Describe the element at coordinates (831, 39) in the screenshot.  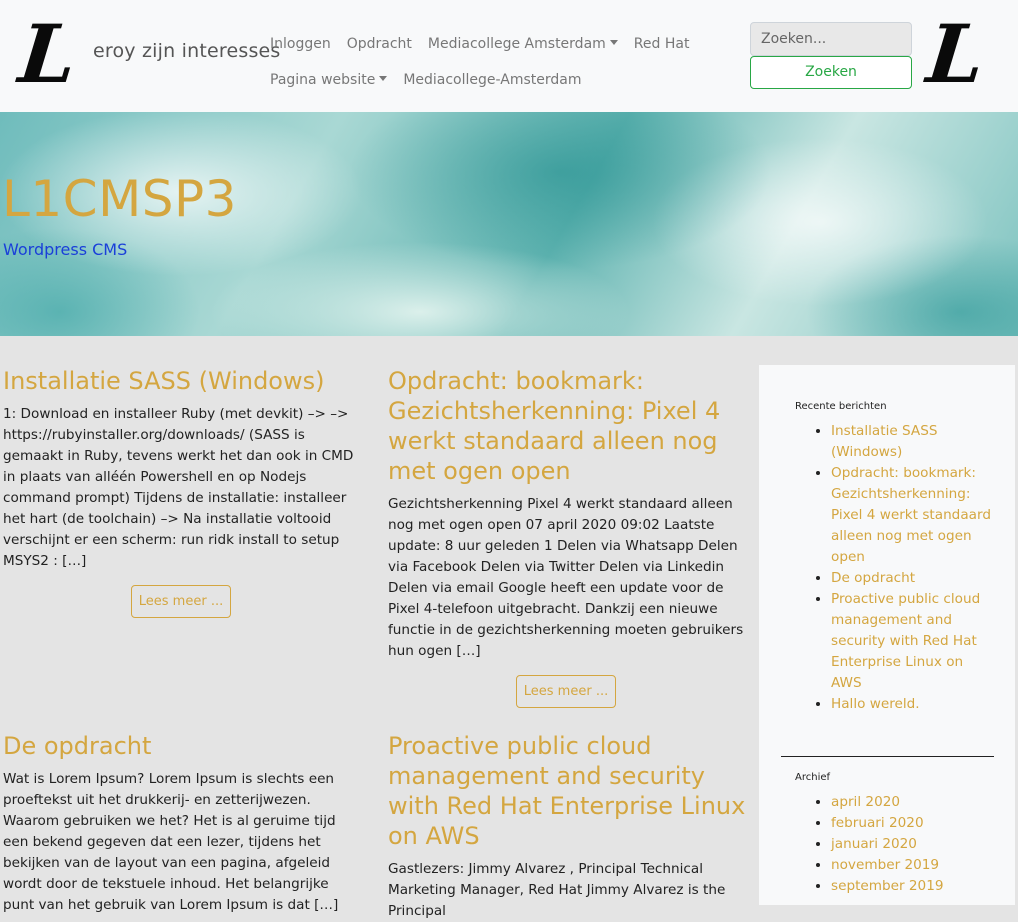
I see `search-input` at that location.